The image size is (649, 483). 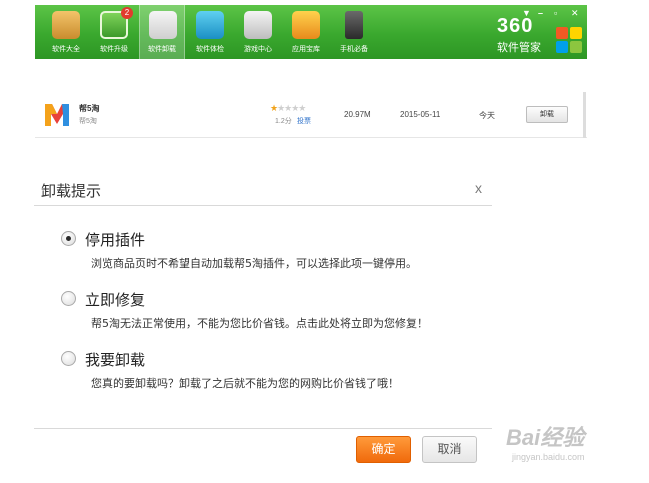 What do you see at coordinates (478, 188) in the screenshot?
I see `dialog-close-button: x` at bounding box center [478, 188].